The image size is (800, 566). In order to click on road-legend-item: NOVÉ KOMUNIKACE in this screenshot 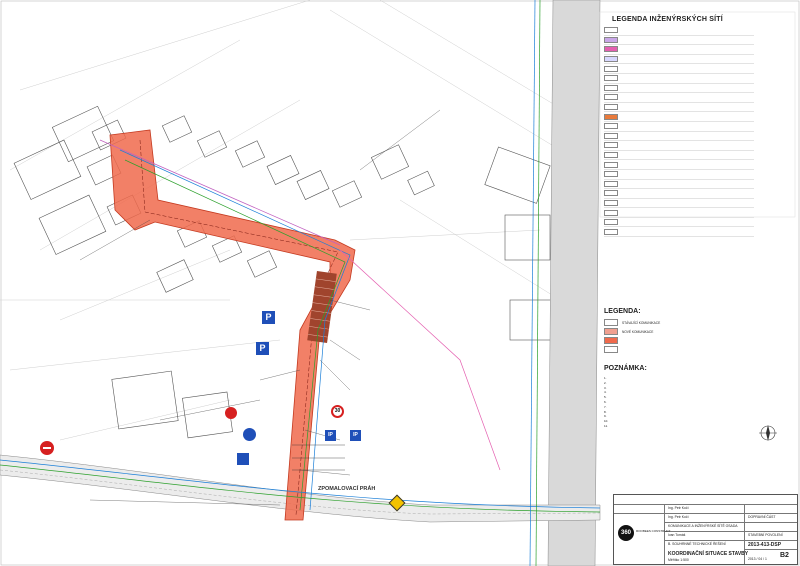, I will do `click(694, 331)`.